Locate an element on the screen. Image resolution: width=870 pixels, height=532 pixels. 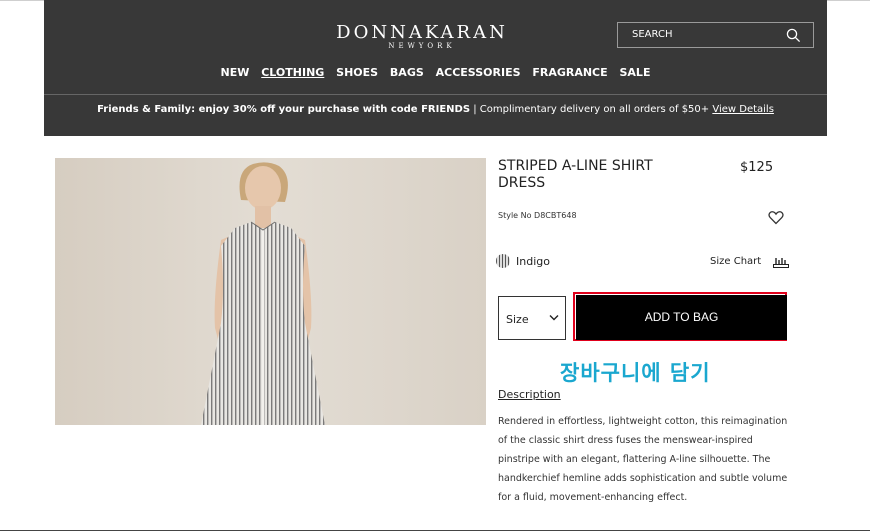
add-to-bag-button: ADD TO BAG is located at coordinates (681, 317).